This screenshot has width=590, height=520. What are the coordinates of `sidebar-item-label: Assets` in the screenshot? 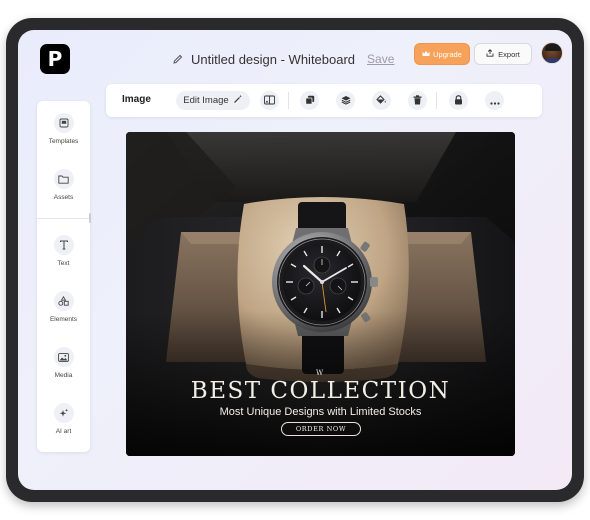 It's located at (63, 197).